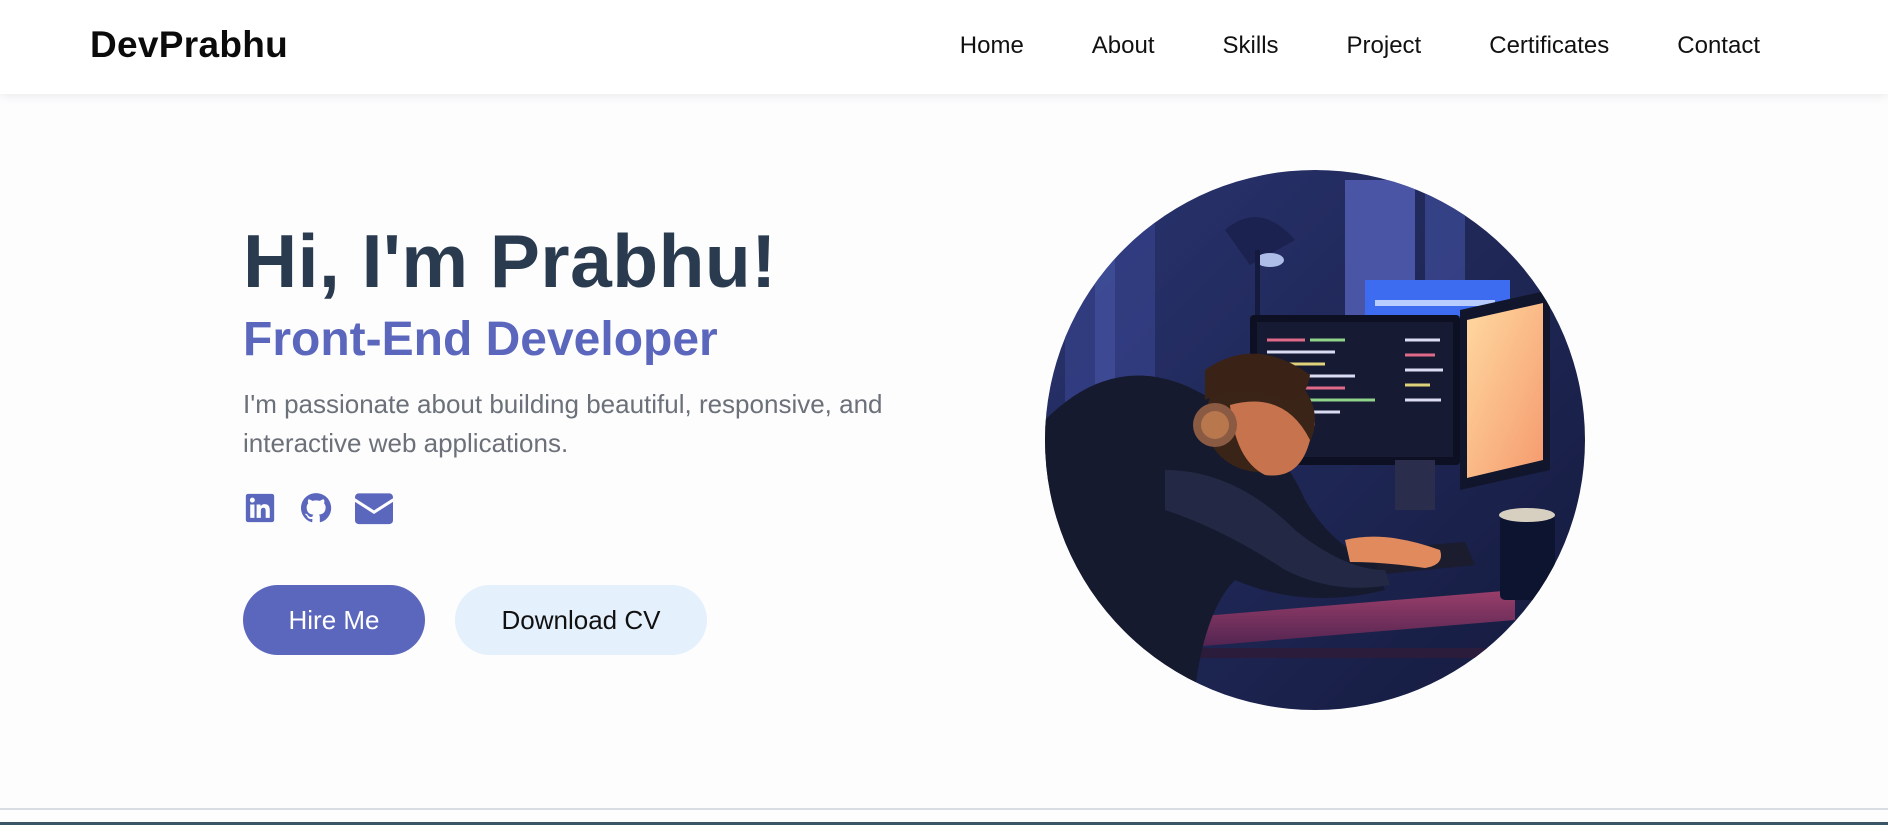 This screenshot has height=825, width=1888. What do you see at coordinates (1718, 46) in the screenshot?
I see `nav-item-contact: Contact` at bounding box center [1718, 46].